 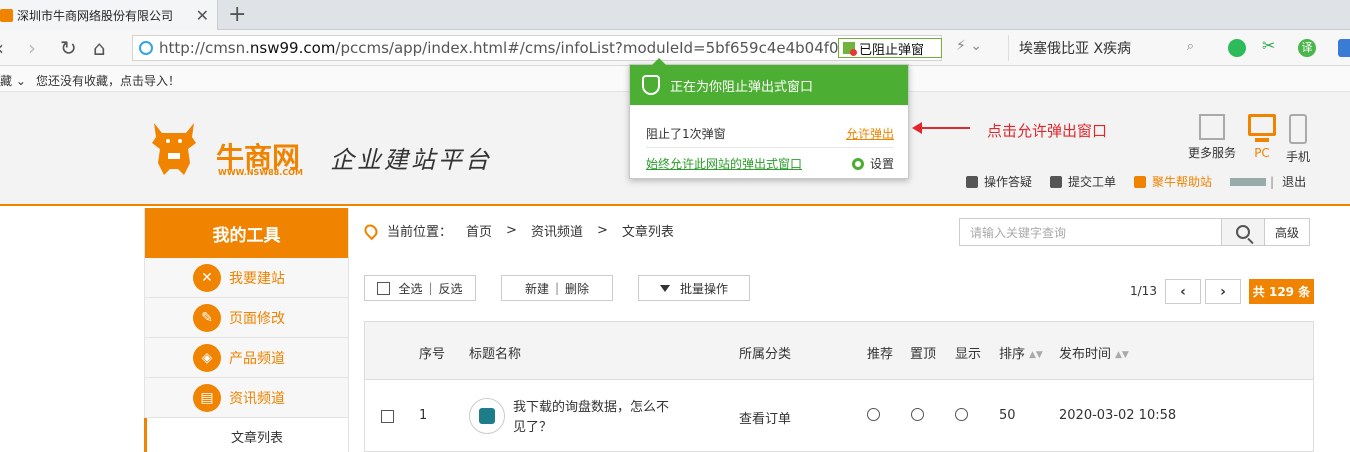 What do you see at coordinates (371, 230) in the screenshot?
I see `location-pin-icon` at bounding box center [371, 230].